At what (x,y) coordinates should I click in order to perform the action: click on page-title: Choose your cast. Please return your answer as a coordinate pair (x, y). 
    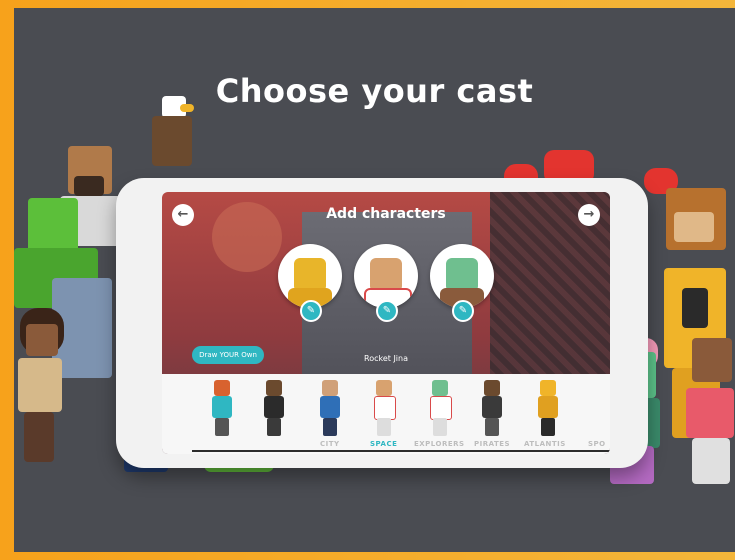
    Looking at the image, I should click on (374, 91).